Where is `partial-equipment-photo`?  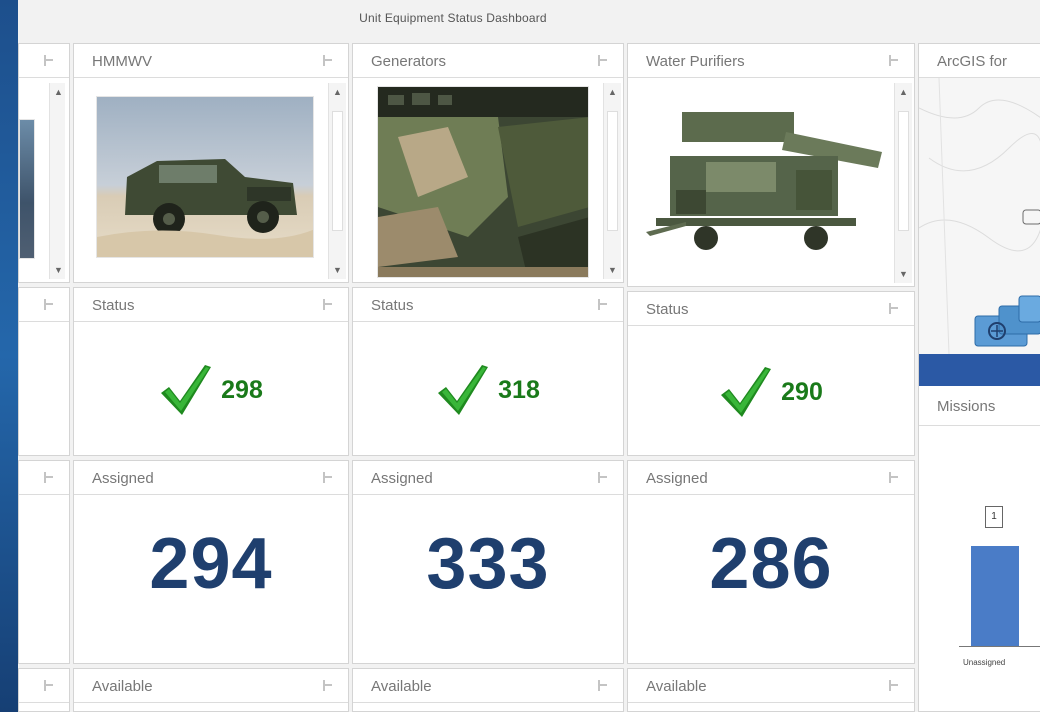 partial-equipment-photo is located at coordinates (27, 189).